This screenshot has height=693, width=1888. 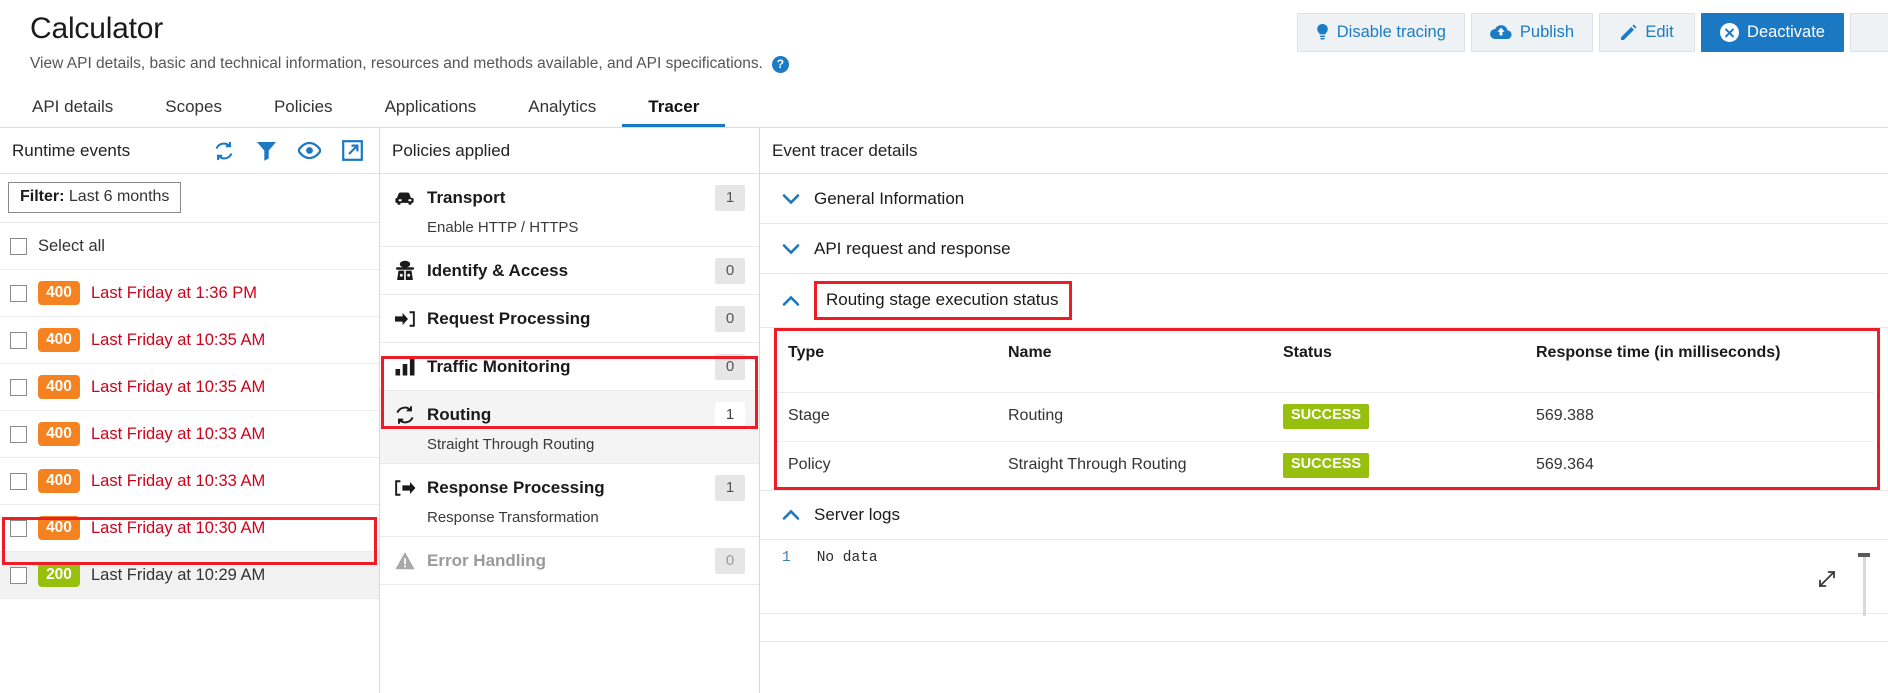 I want to click on filter-prefix: Filter:, so click(x=42, y=196).